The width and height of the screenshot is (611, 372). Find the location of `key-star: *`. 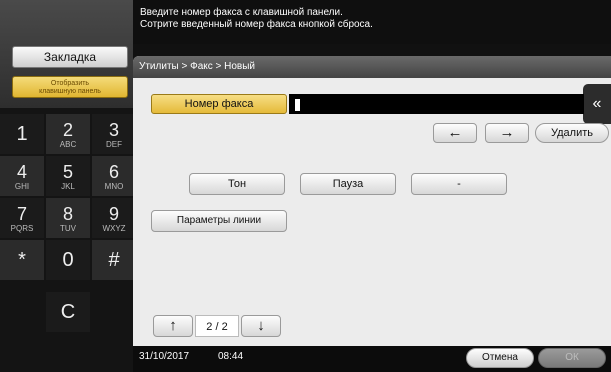

key-star: * is located at coordinates (22, 260).